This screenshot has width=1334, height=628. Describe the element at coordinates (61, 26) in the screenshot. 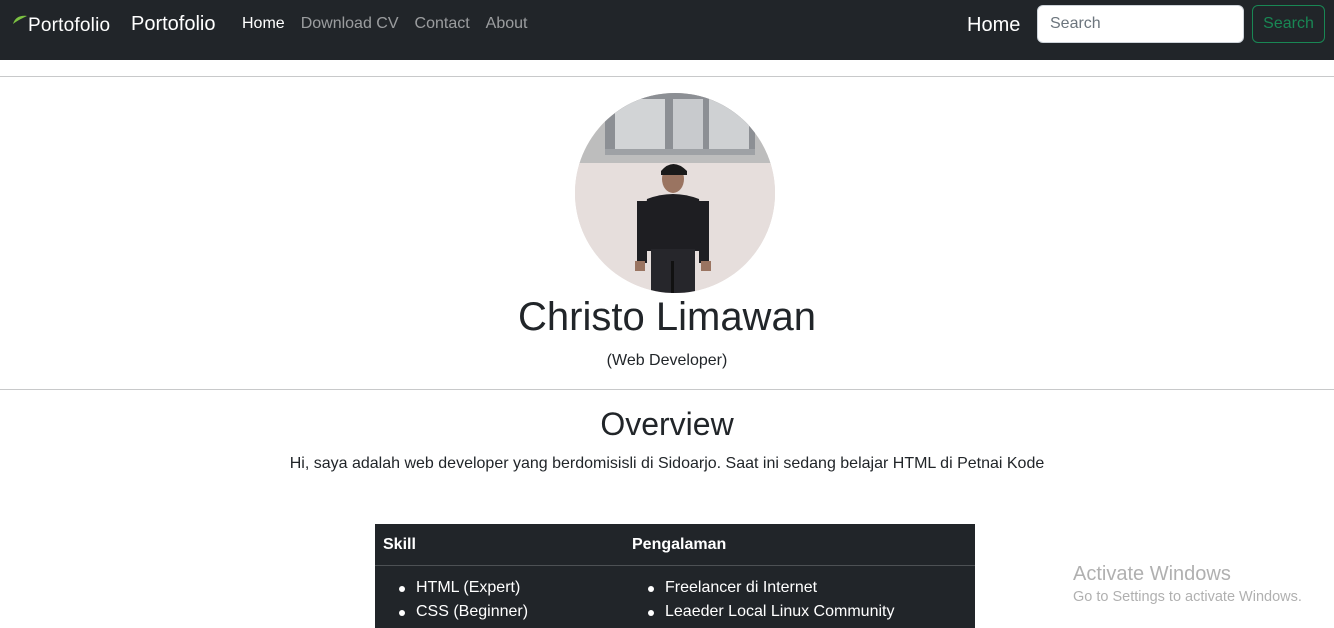

I see `brand-logo: Portofolio` at that location.